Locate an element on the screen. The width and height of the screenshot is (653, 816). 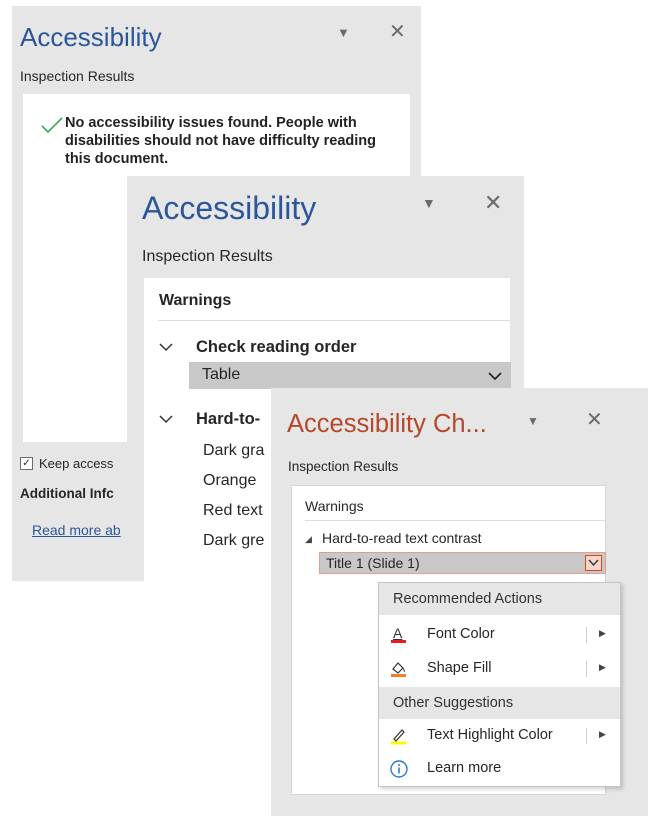
recommended-actions-header: Recommended Actions is located at coordinates (499, 599).